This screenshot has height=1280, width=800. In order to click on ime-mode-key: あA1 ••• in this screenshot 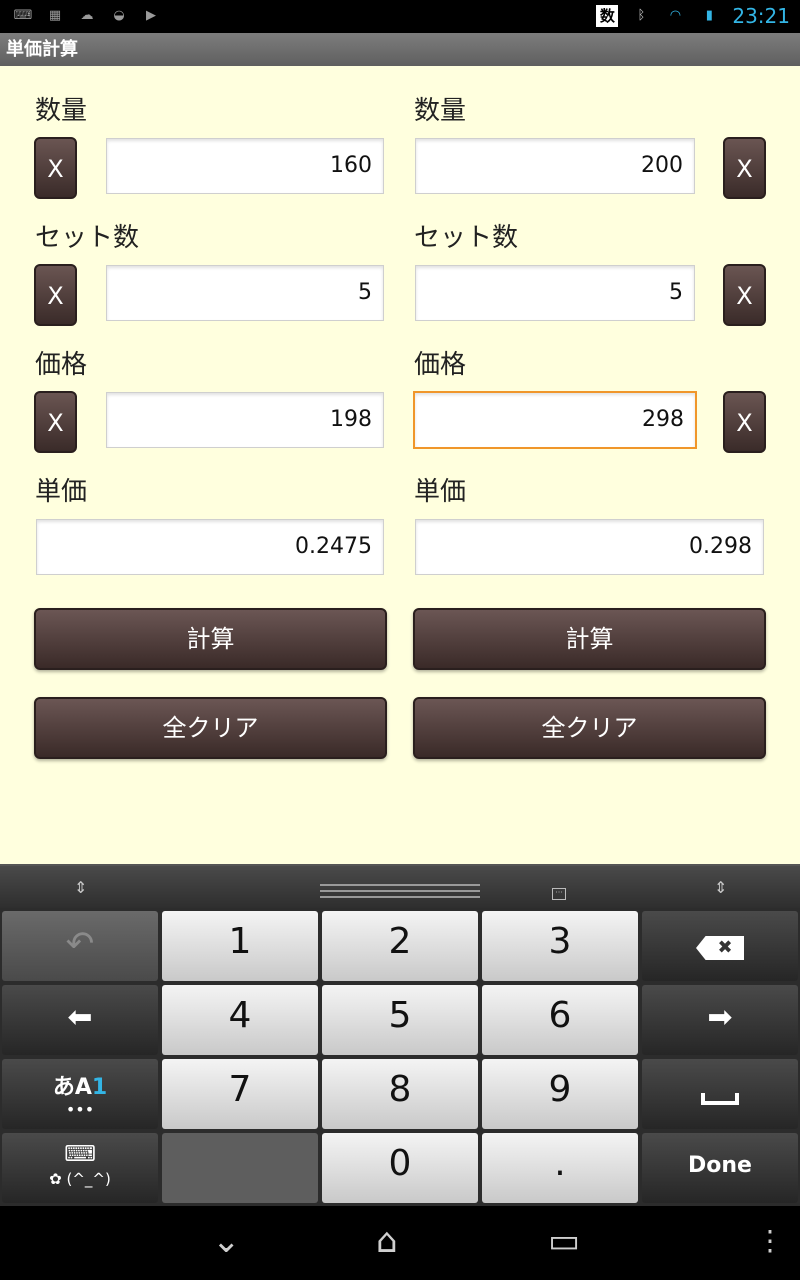, I will do `click(80, 1094)`.